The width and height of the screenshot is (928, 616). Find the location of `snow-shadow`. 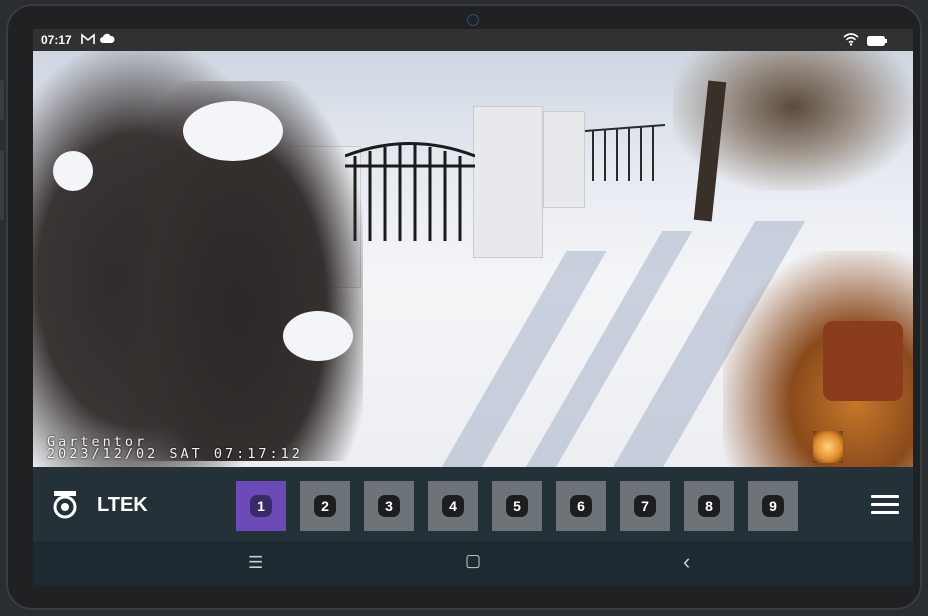

snow-shadow is located at coordinates (523, 359).